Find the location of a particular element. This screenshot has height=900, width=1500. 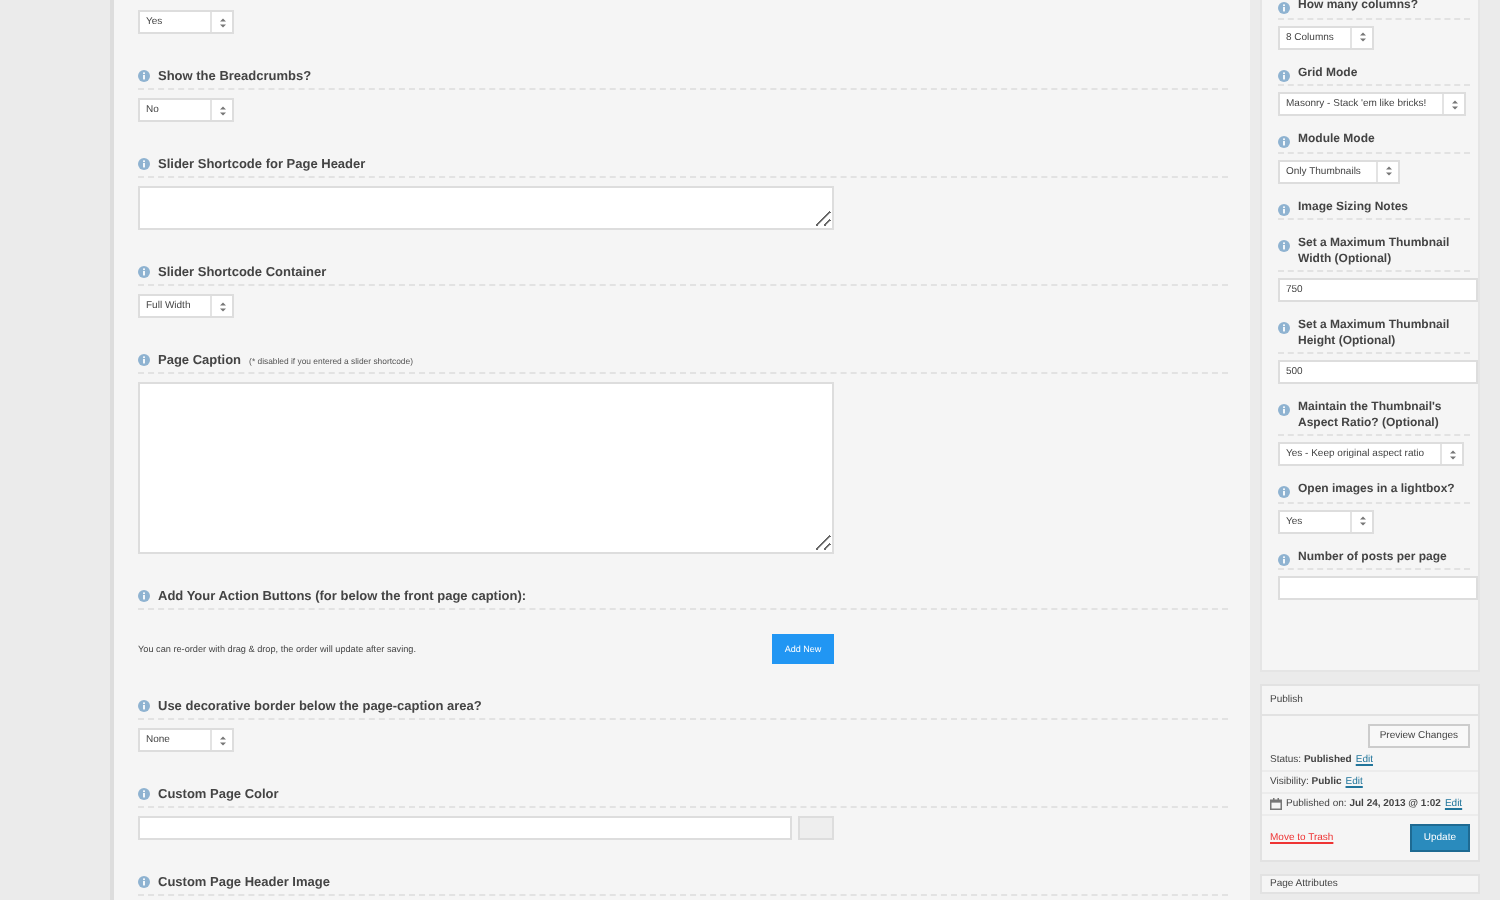

text-input-field is located at coordinates (1378, 588).